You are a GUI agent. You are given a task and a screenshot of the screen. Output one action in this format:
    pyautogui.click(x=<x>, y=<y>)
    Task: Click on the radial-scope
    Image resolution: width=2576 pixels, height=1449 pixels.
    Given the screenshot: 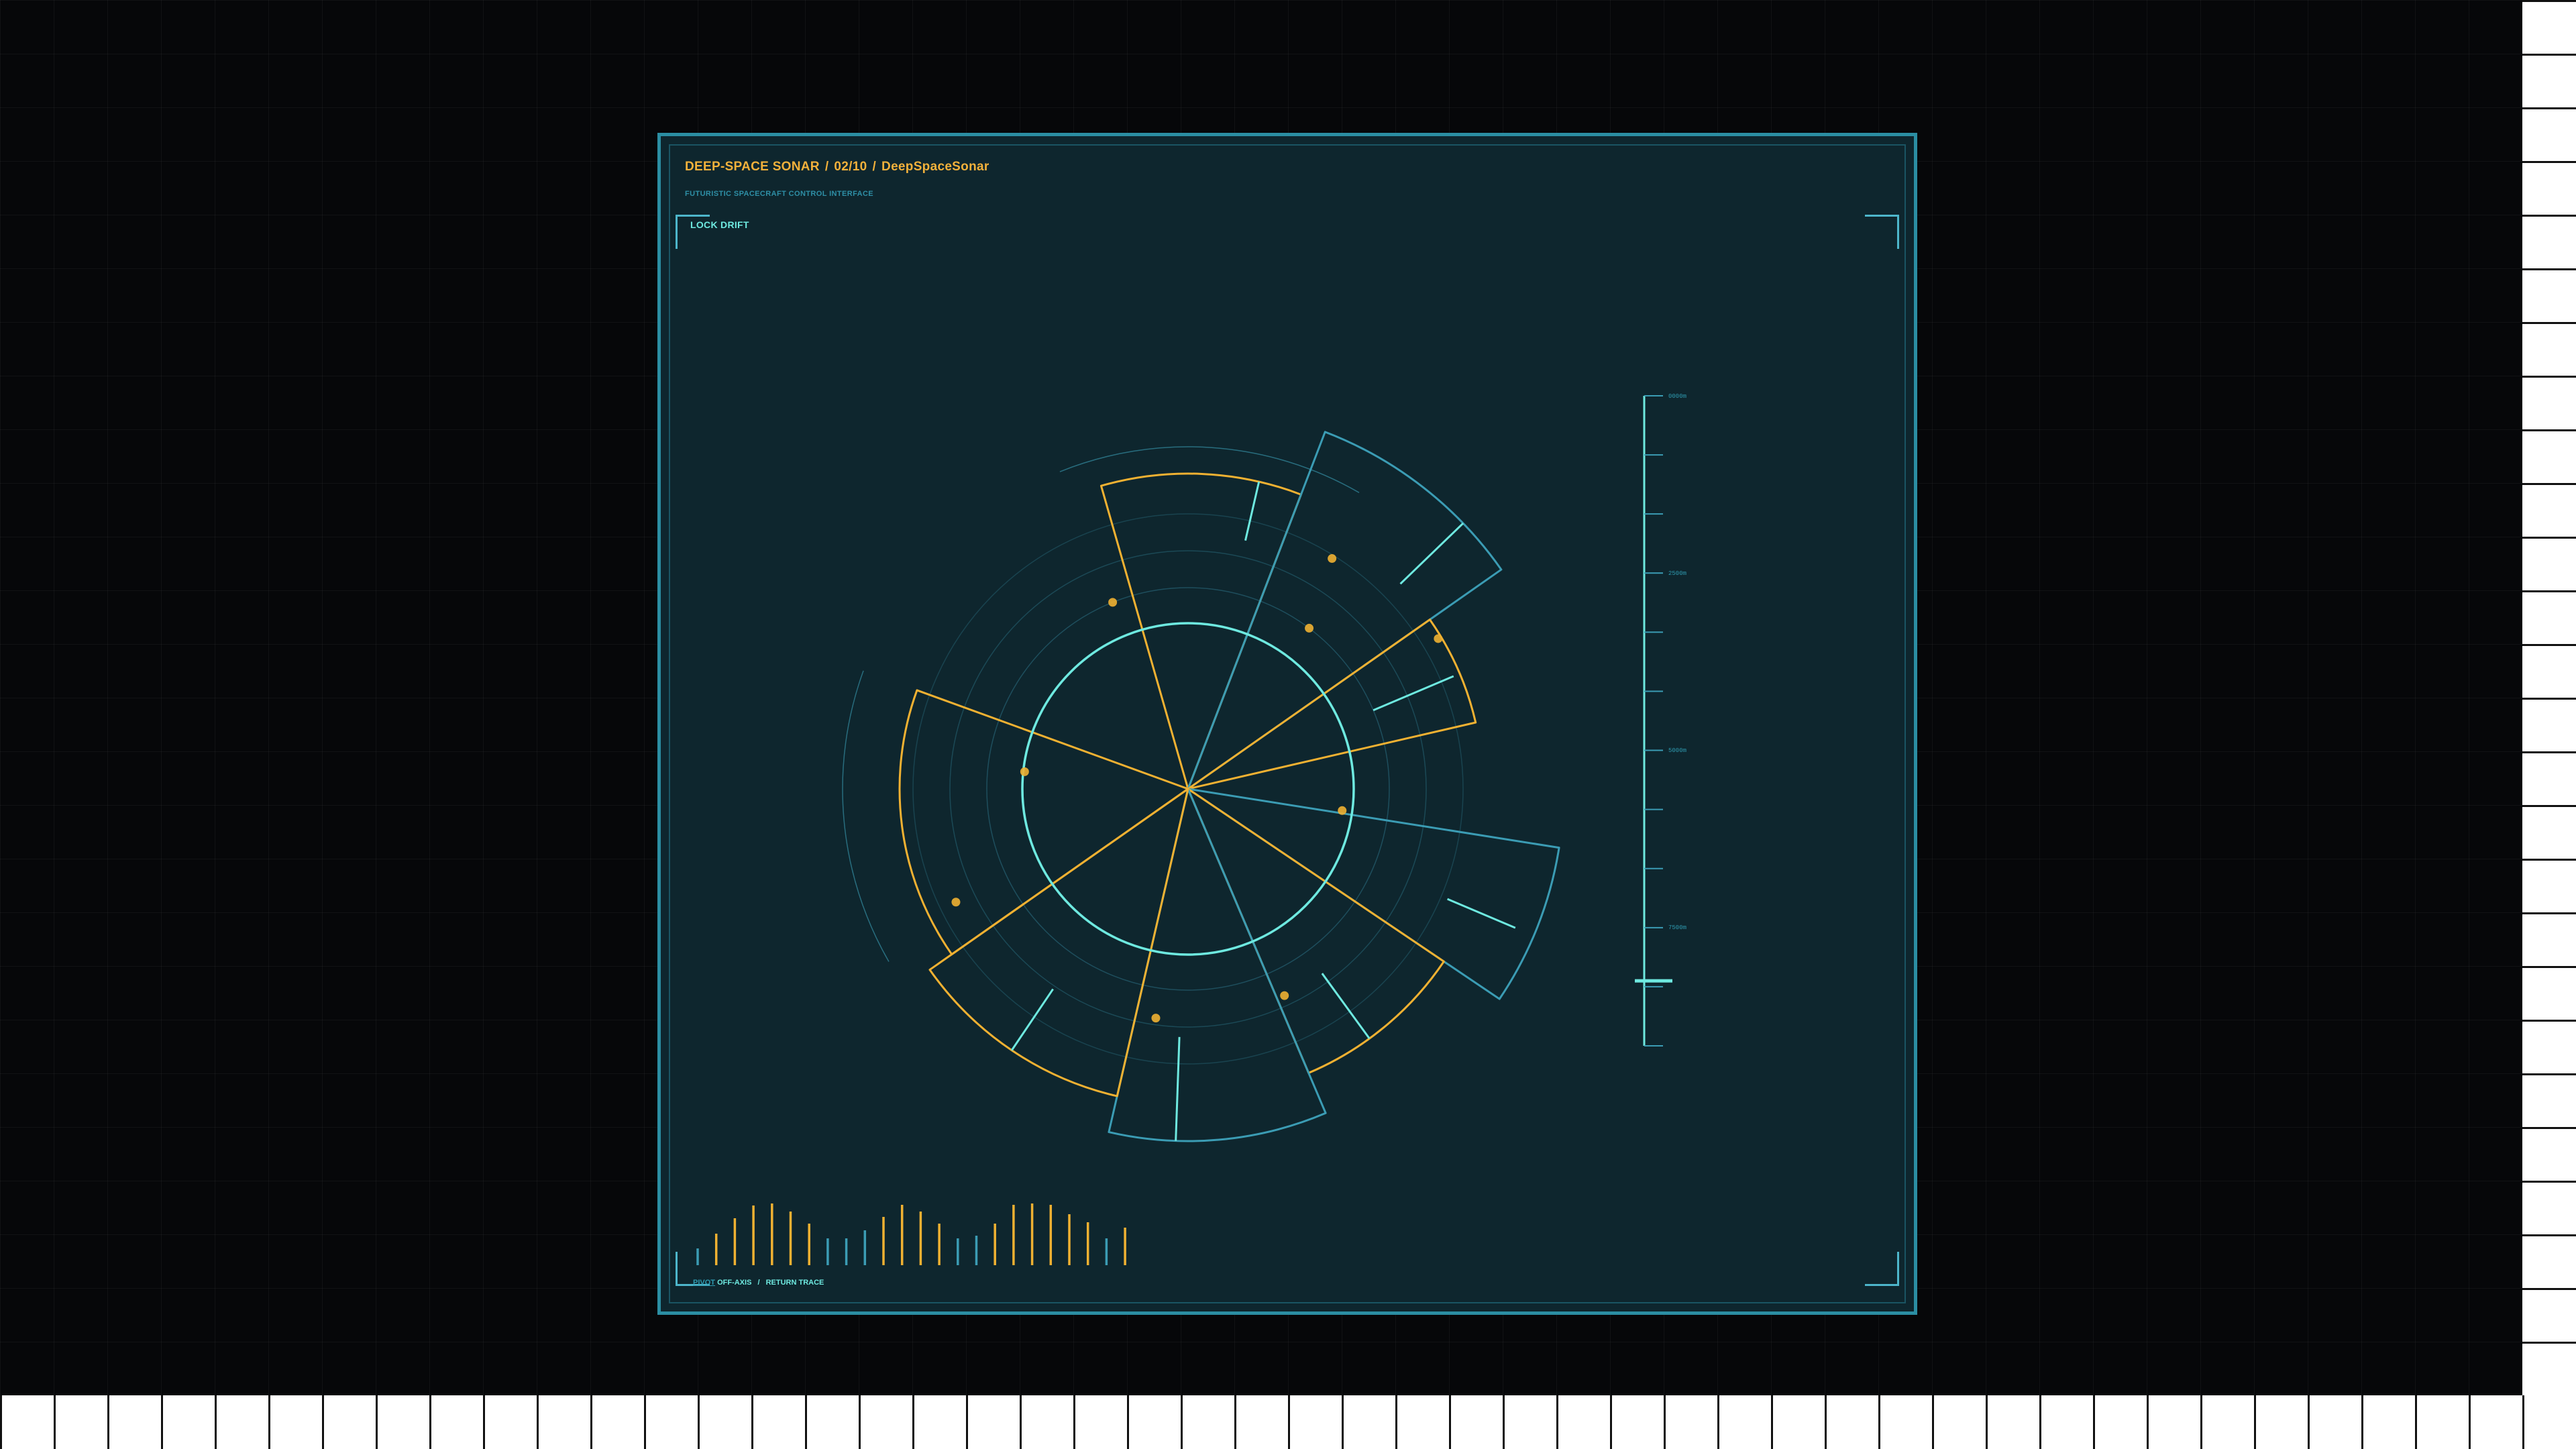 What is the action you would take?
    pyautogui.click(x=1201, y=786)
    